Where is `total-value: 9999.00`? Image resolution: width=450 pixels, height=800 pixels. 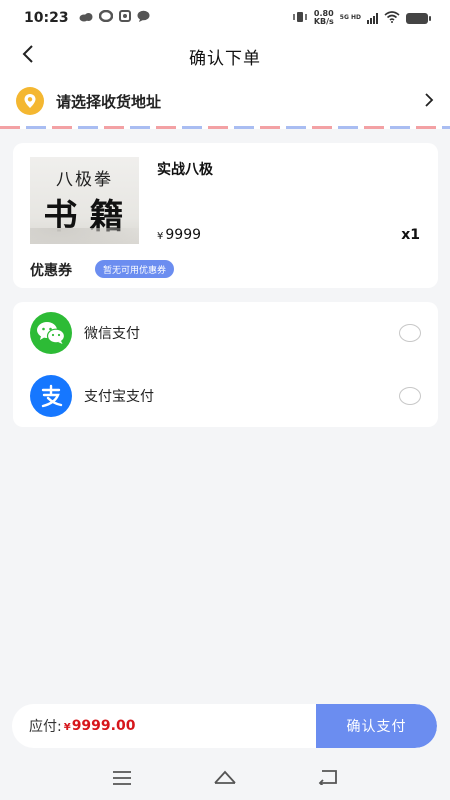 total-value: 9999.00 is located at coordinates (103, 726).